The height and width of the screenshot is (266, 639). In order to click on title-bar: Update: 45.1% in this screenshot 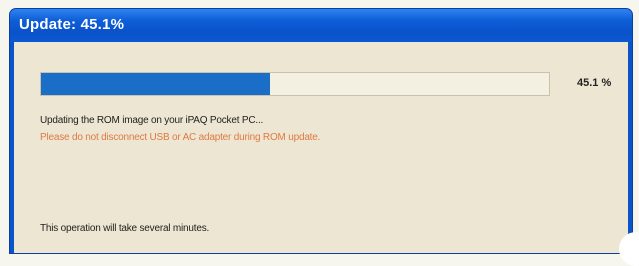, I will do `click(321, 25)`.